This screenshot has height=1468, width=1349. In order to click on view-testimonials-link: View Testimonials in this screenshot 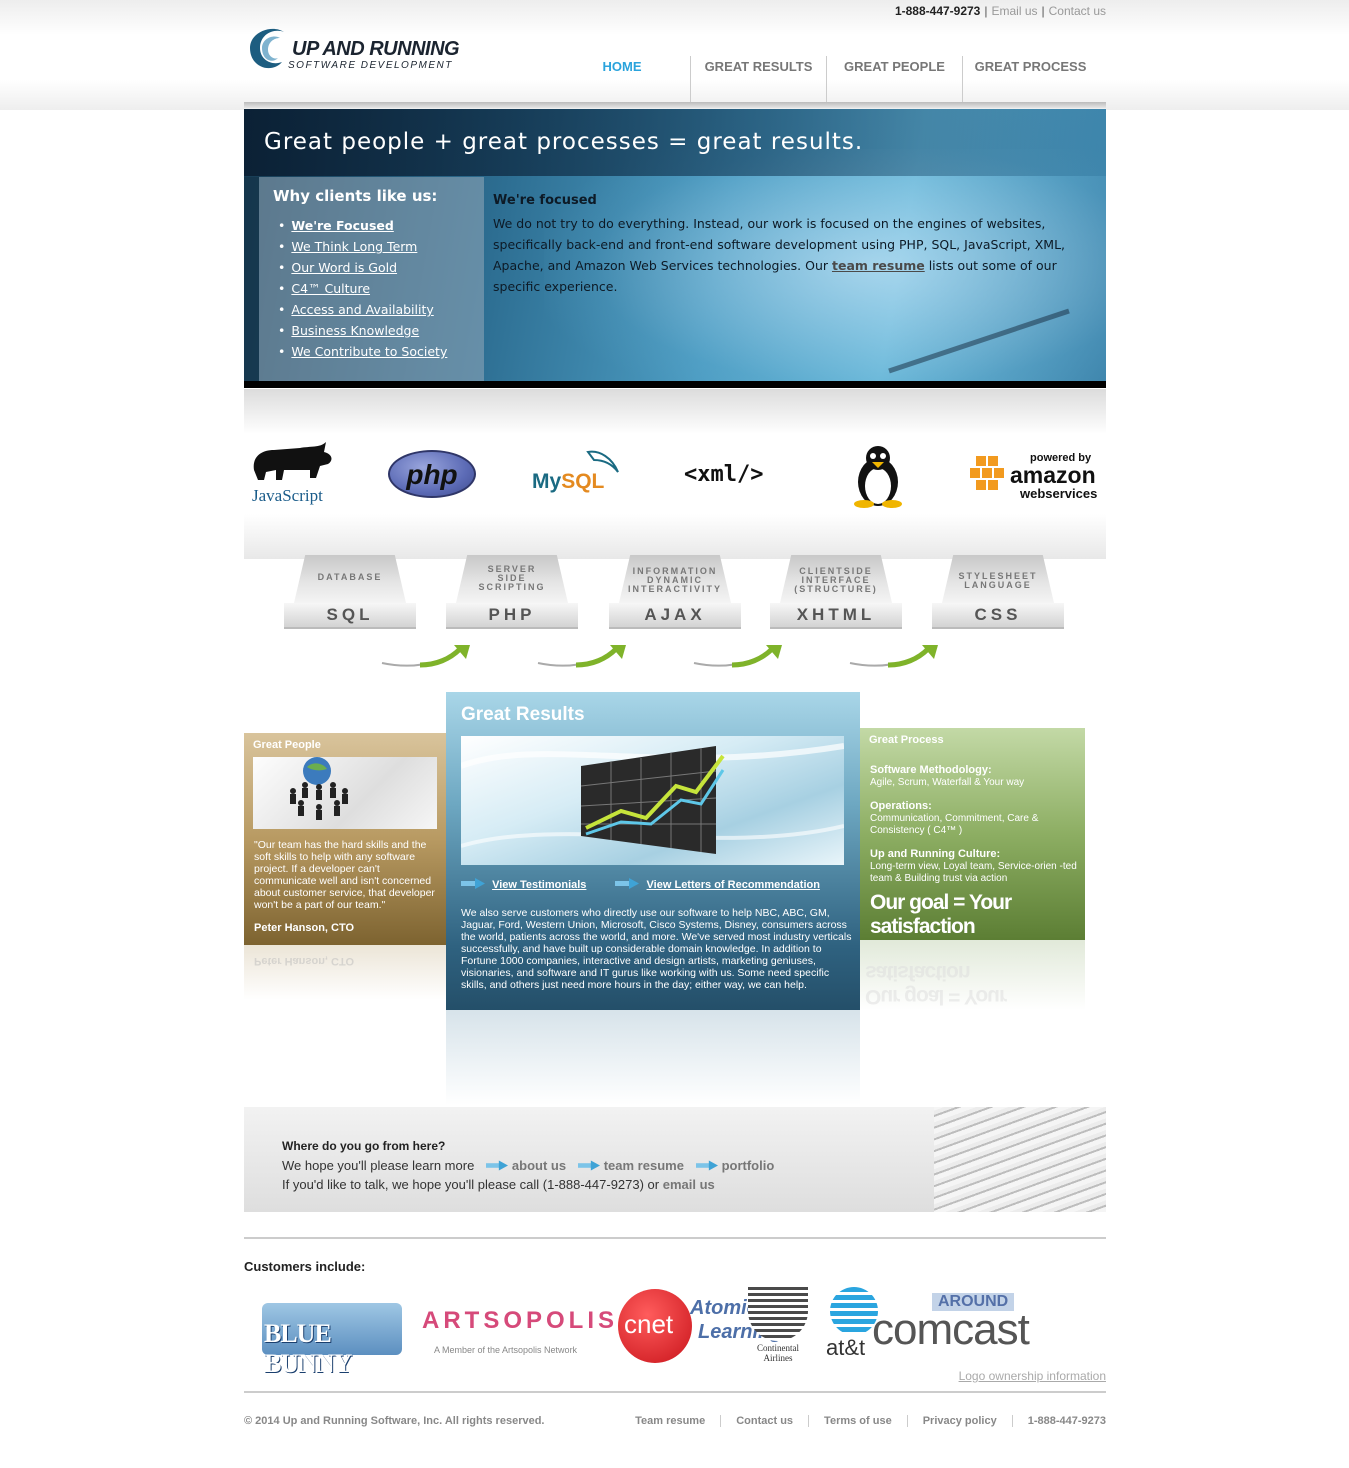, I will do `click(539, 885)`.